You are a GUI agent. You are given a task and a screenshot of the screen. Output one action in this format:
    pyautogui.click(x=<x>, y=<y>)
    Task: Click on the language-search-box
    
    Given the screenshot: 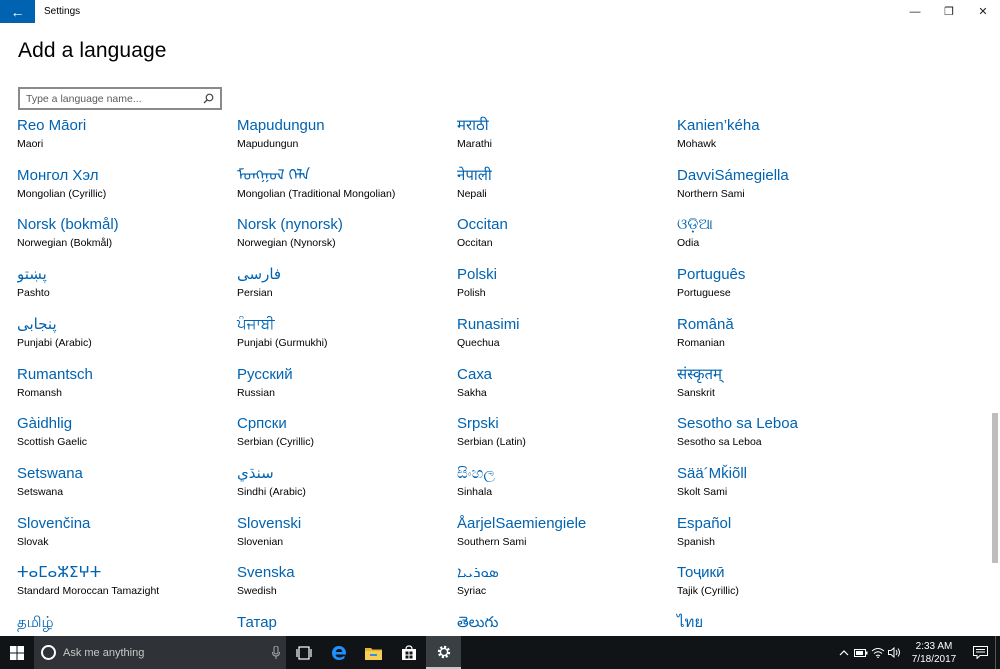 What is the action you would take?
    pyautogui.click(x=120, y=98)
    